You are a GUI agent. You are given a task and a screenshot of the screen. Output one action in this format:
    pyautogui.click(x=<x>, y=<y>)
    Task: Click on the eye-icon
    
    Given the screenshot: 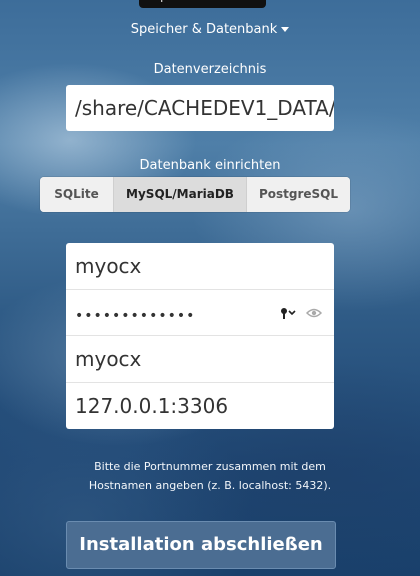 What is the action you would take?
    pyautogui.click(x=314, y=313)
    